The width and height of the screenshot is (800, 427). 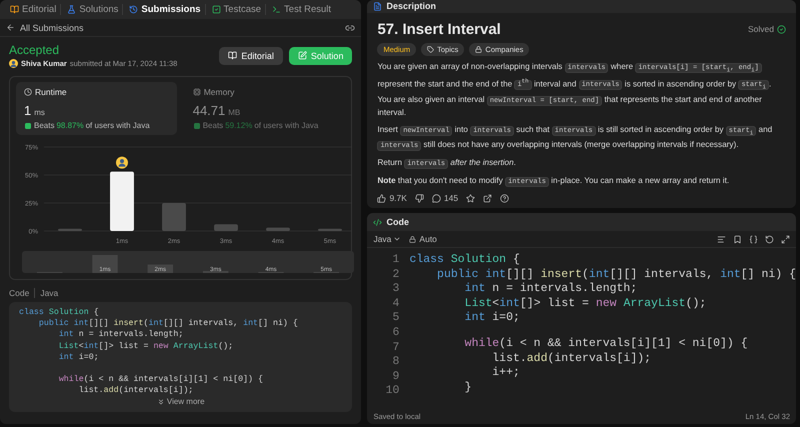 What do you see at coordinates (180, 402) in the screenshot?
I see `view-more-link: View more` at bounding box center [180, 402].